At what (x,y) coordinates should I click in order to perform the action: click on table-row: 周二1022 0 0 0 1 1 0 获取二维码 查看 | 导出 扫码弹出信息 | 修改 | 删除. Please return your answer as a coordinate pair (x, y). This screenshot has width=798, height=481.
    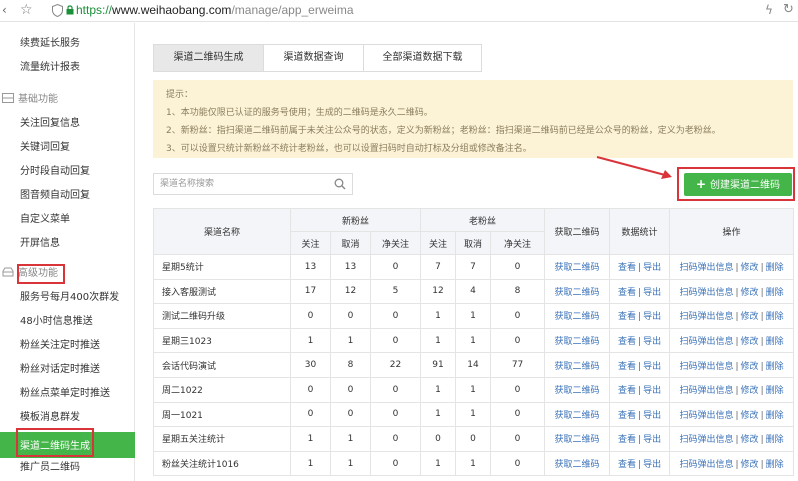
    Looking at the image, I should click on (474, 389).